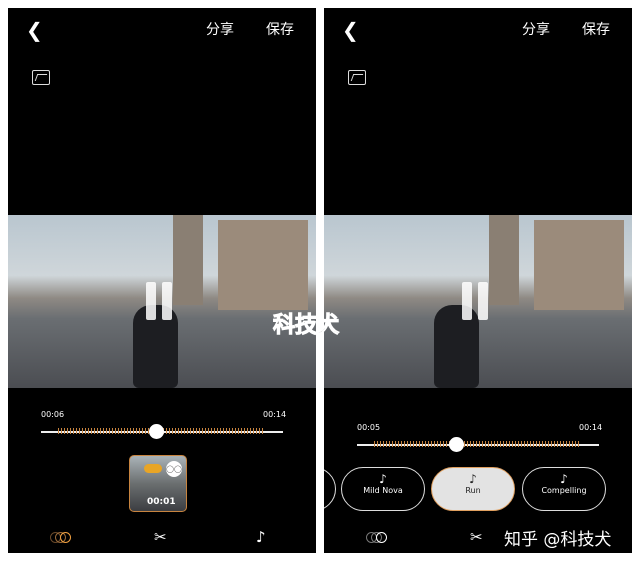  I want to click on transition-icon: ◯◯, so click(174, 469).